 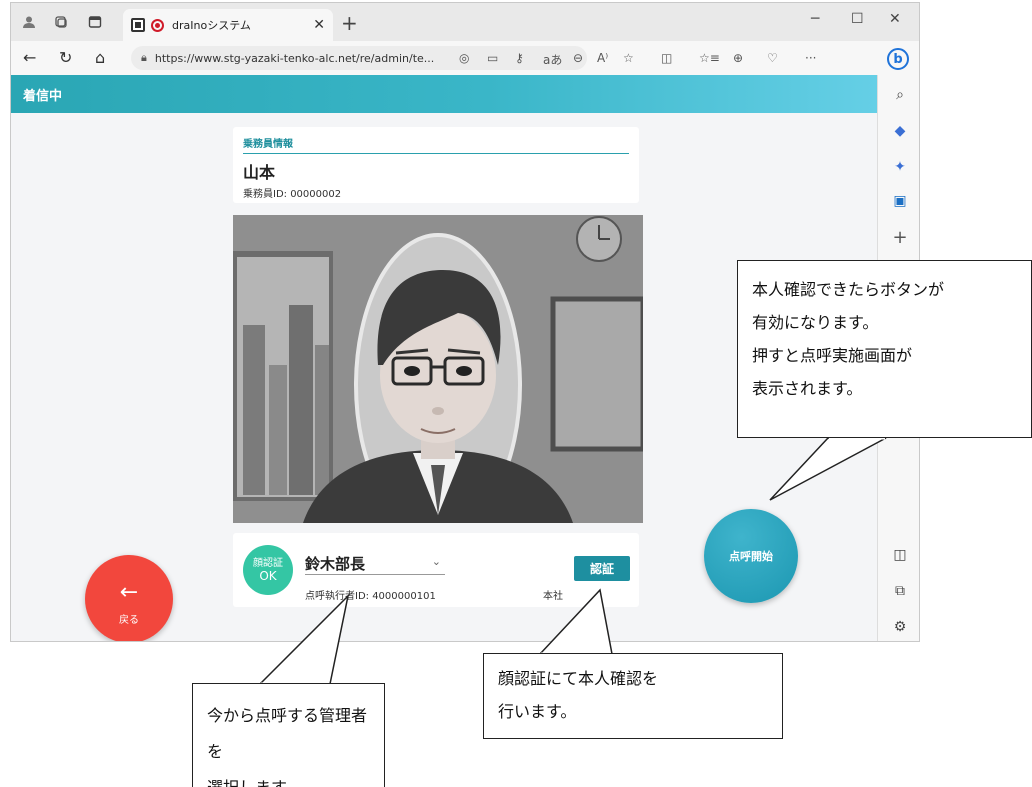 I want to click on callout-line: 押すと点呼実施画面が, so click(x=832, y=355).